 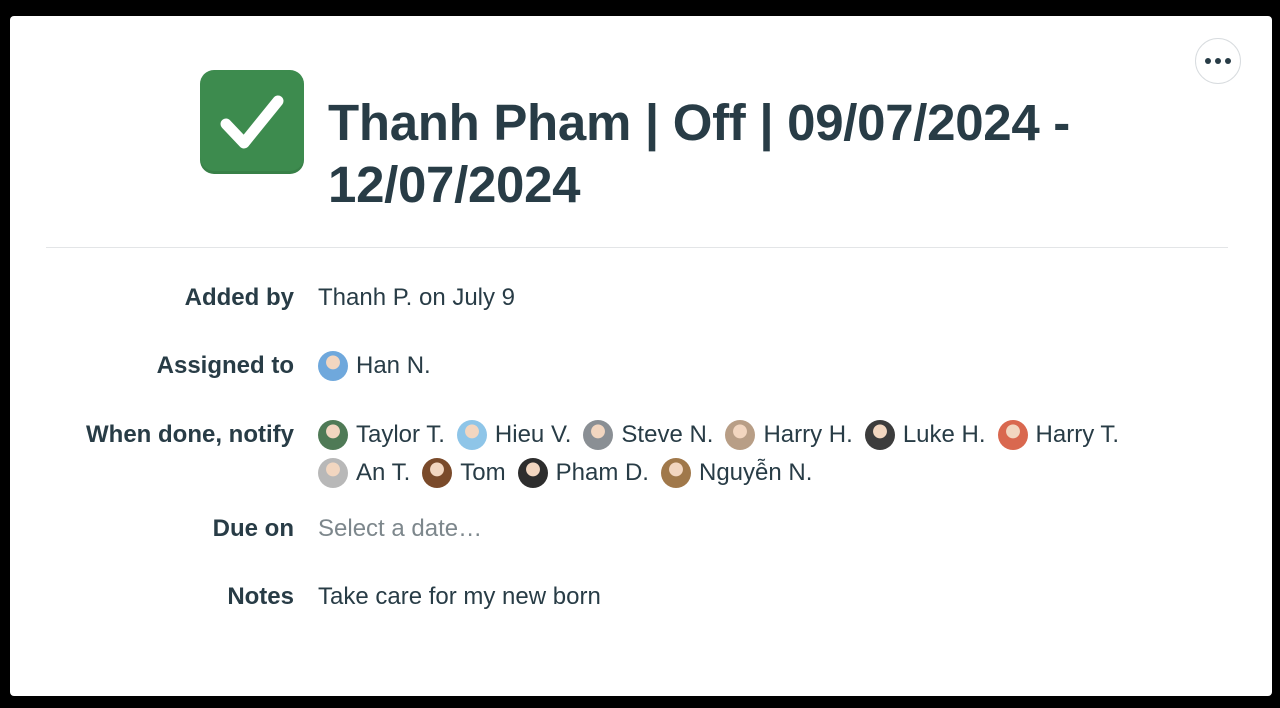 I want to click on person-name: Pham D., so click(x=602, y=472).